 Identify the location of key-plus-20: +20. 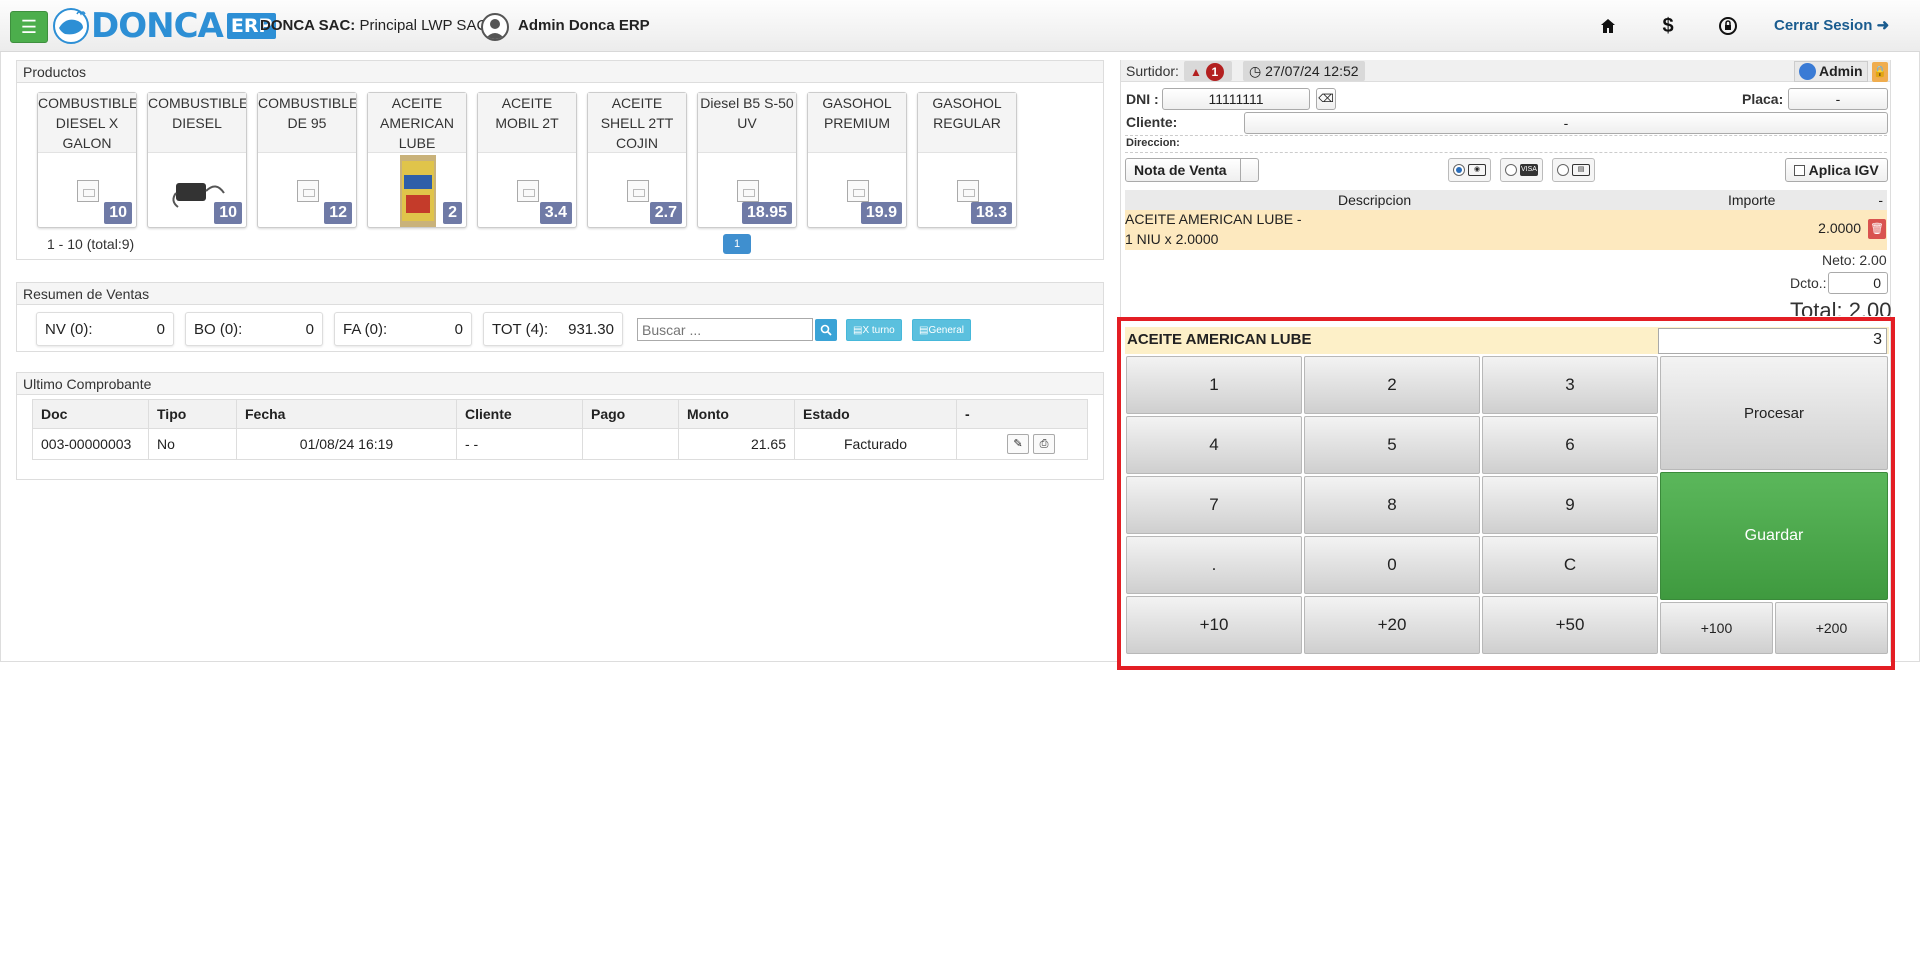
(1392, 625).